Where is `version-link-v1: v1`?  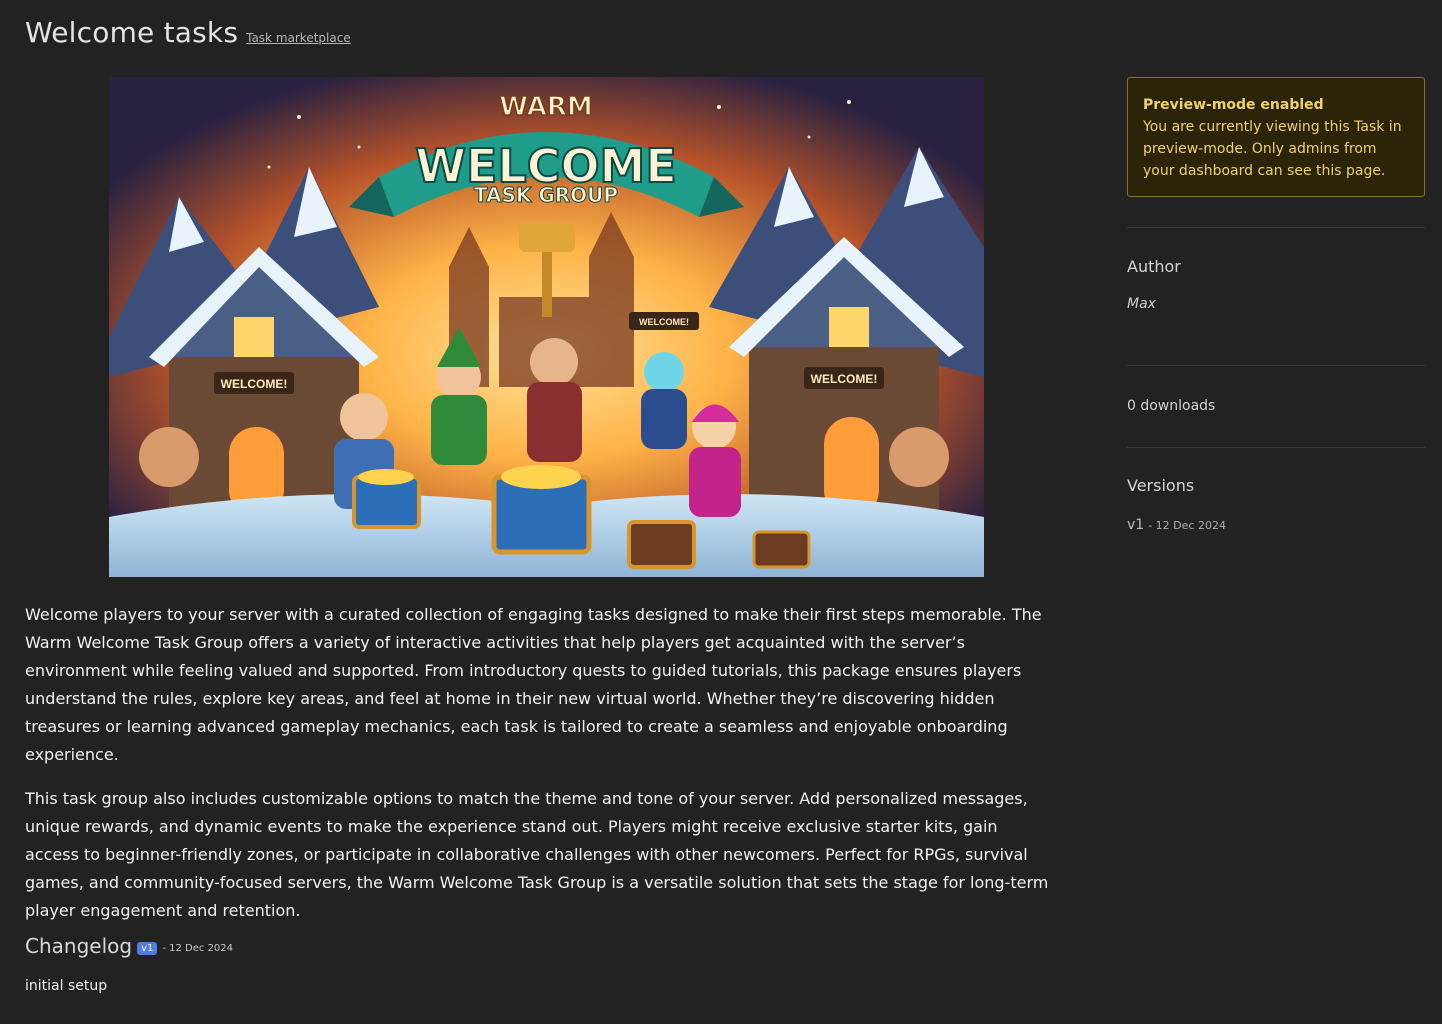
version-link-v1: v1 is located at coordinates (1135, 525).